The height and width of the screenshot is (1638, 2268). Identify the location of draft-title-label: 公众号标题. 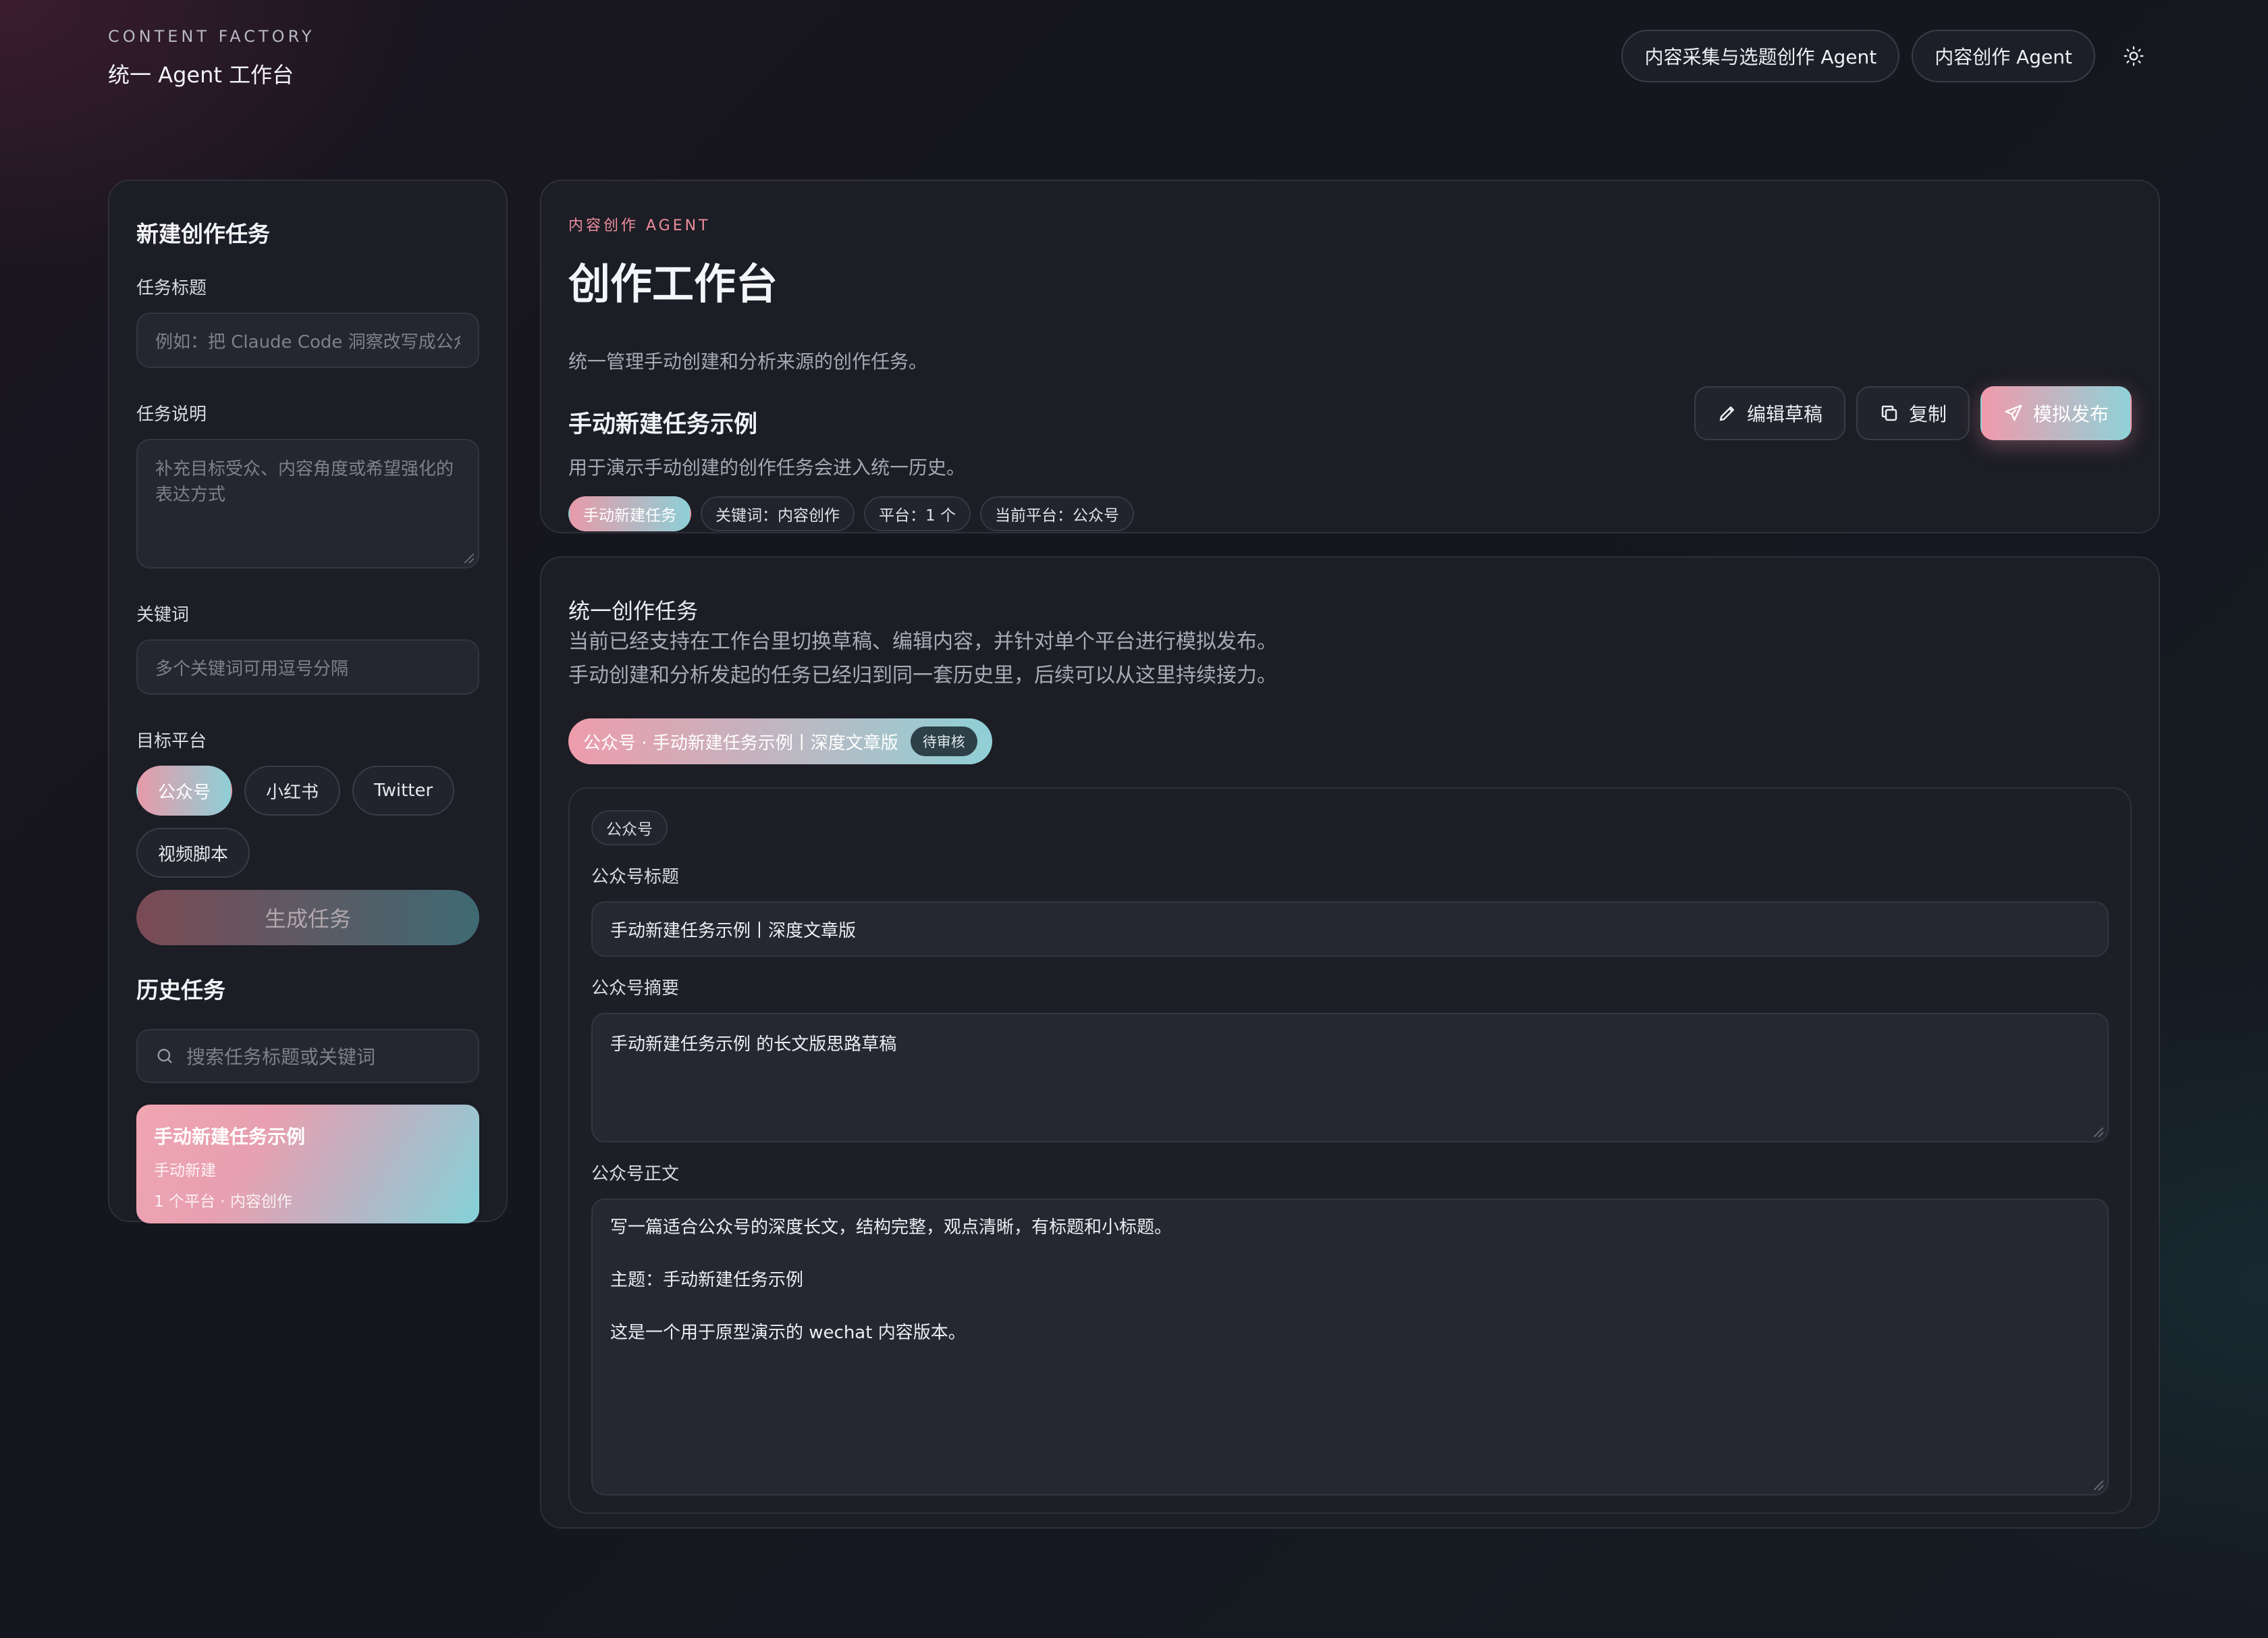
(635, 877).